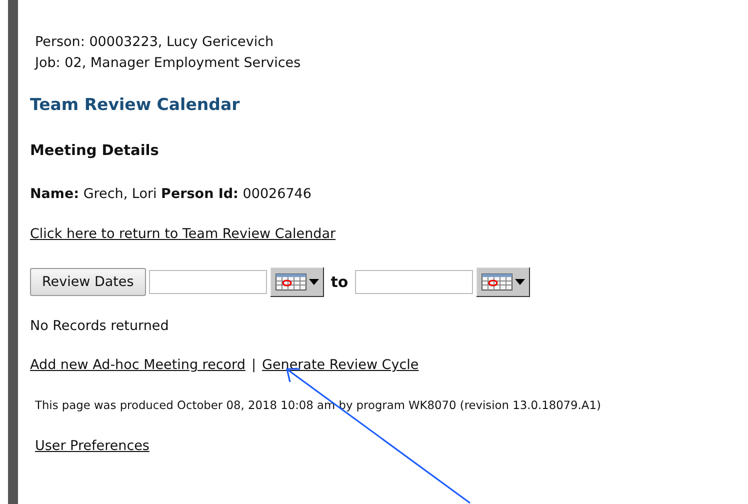 This screenshot has width=748, height=504. What do you see at coordinates (171, 194) in the screenshot?
I see `meeting-details-text: Name: Grech, Lori Person Id: 00026746` at bounding box center [171, 194].